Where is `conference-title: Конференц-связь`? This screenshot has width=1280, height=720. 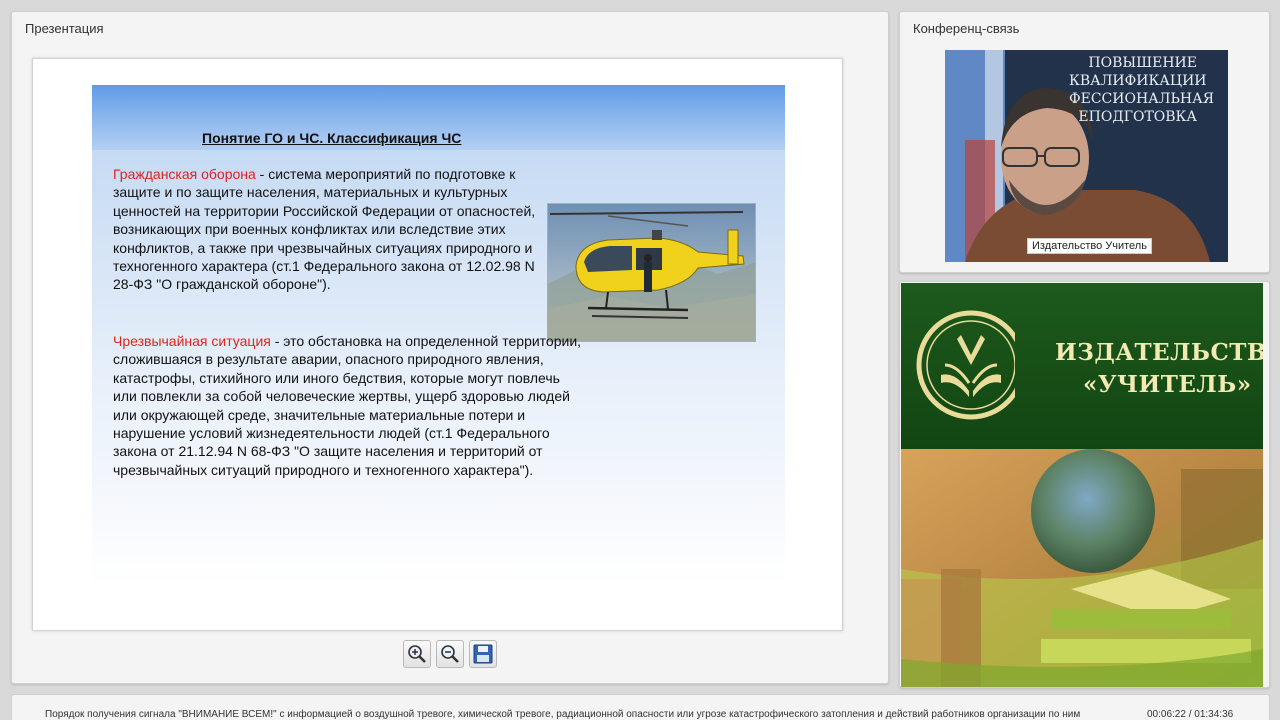 conference-title: Конференц-связь is located at coordinates (966, 28).